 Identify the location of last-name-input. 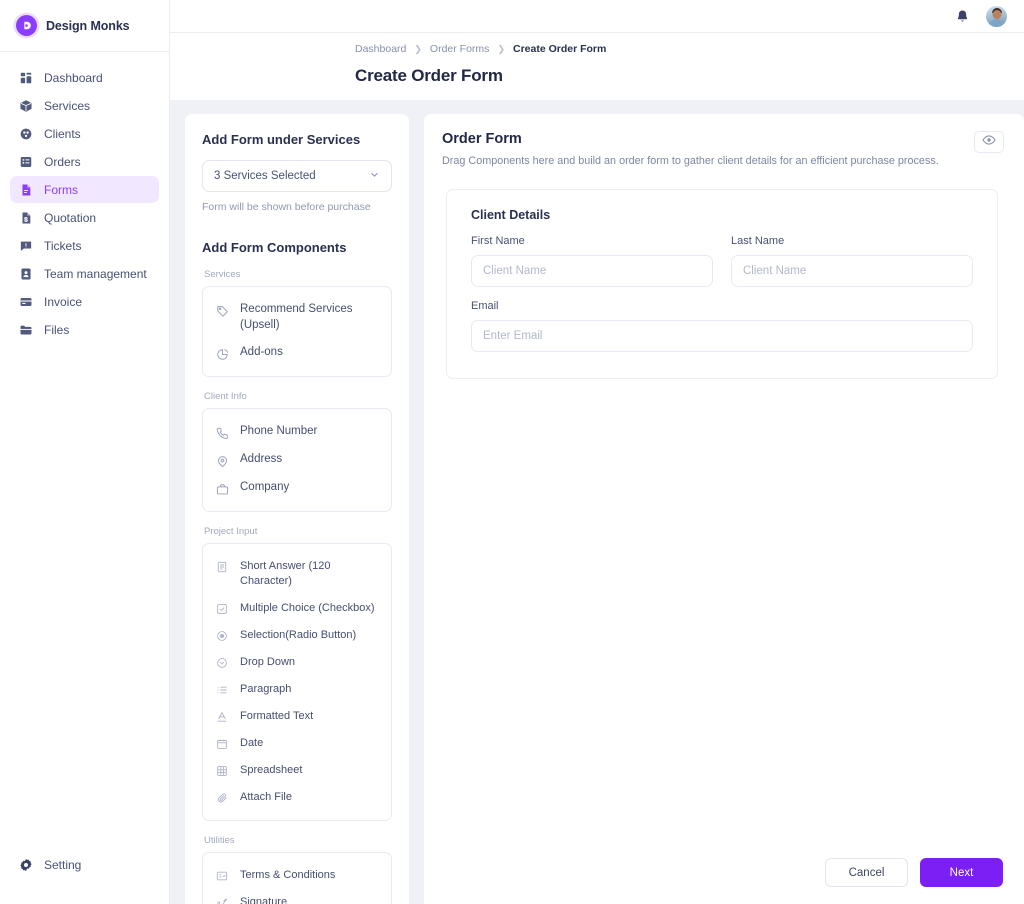
(852, 271).